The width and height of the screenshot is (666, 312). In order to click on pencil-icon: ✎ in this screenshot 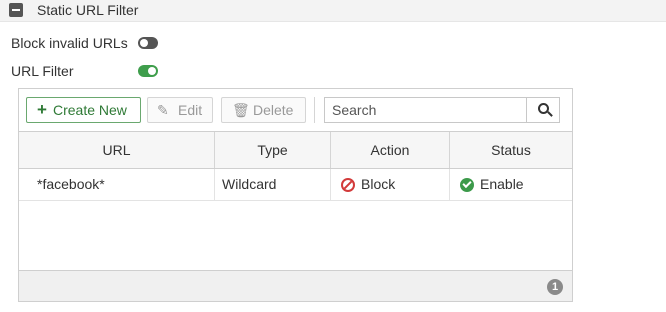, I will do `click(163, 110)`.